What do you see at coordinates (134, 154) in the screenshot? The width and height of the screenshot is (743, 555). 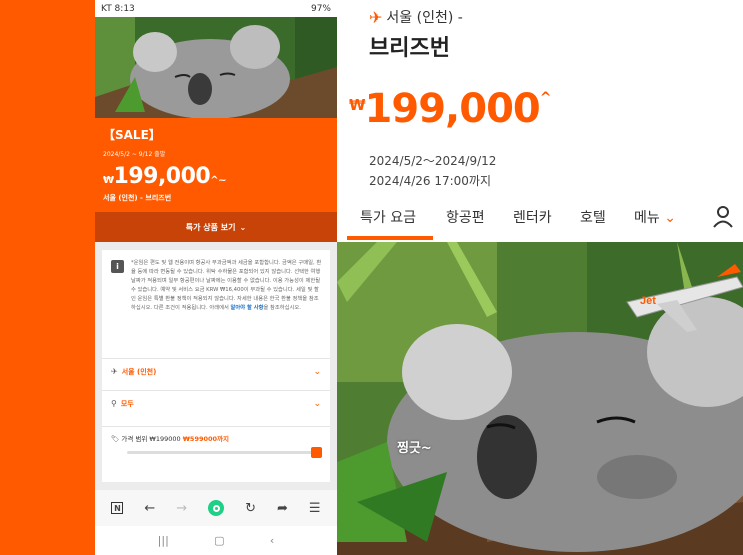 I see `sale-dates: 2024/5/2 ~ 9/12 출발` at bounding box center [134, 154].